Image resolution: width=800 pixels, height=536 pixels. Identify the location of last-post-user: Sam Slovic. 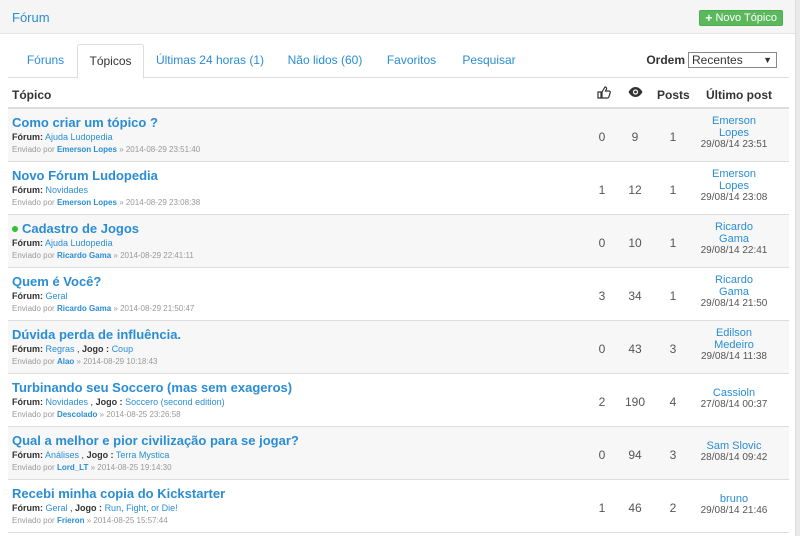
(734, 446).